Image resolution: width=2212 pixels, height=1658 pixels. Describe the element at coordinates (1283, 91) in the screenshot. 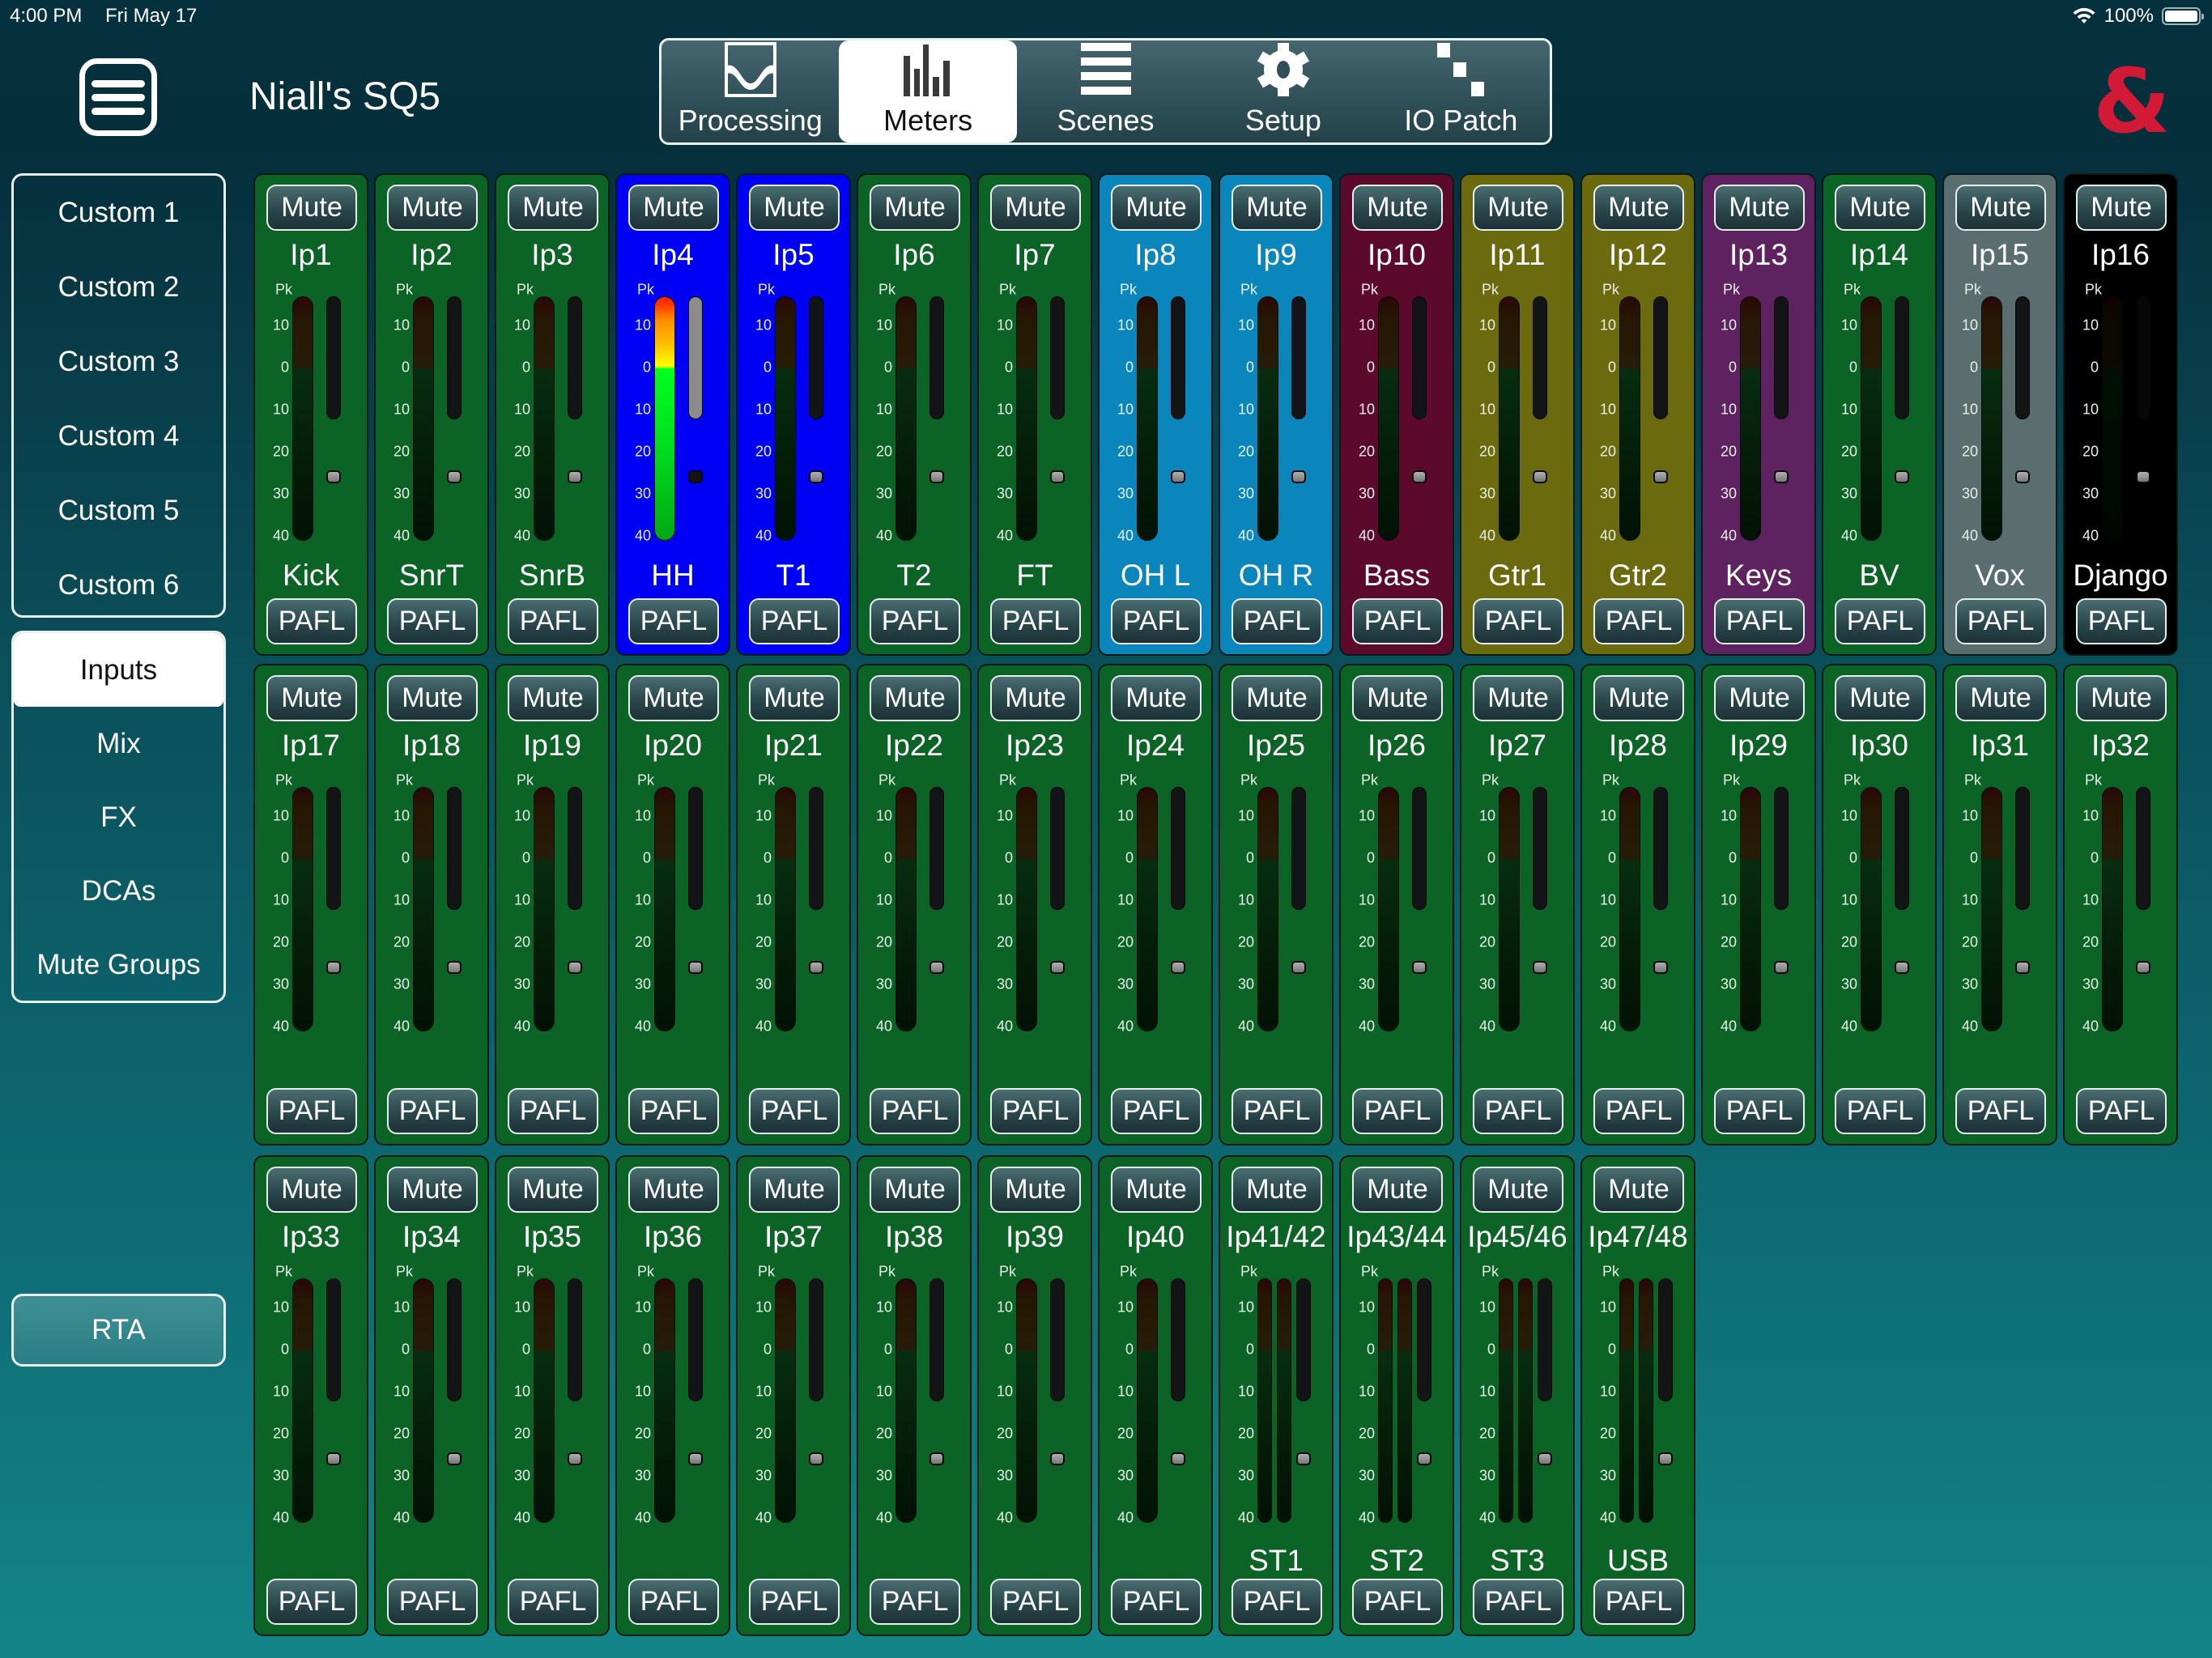

I see `tab-setup: Setup` at that location.